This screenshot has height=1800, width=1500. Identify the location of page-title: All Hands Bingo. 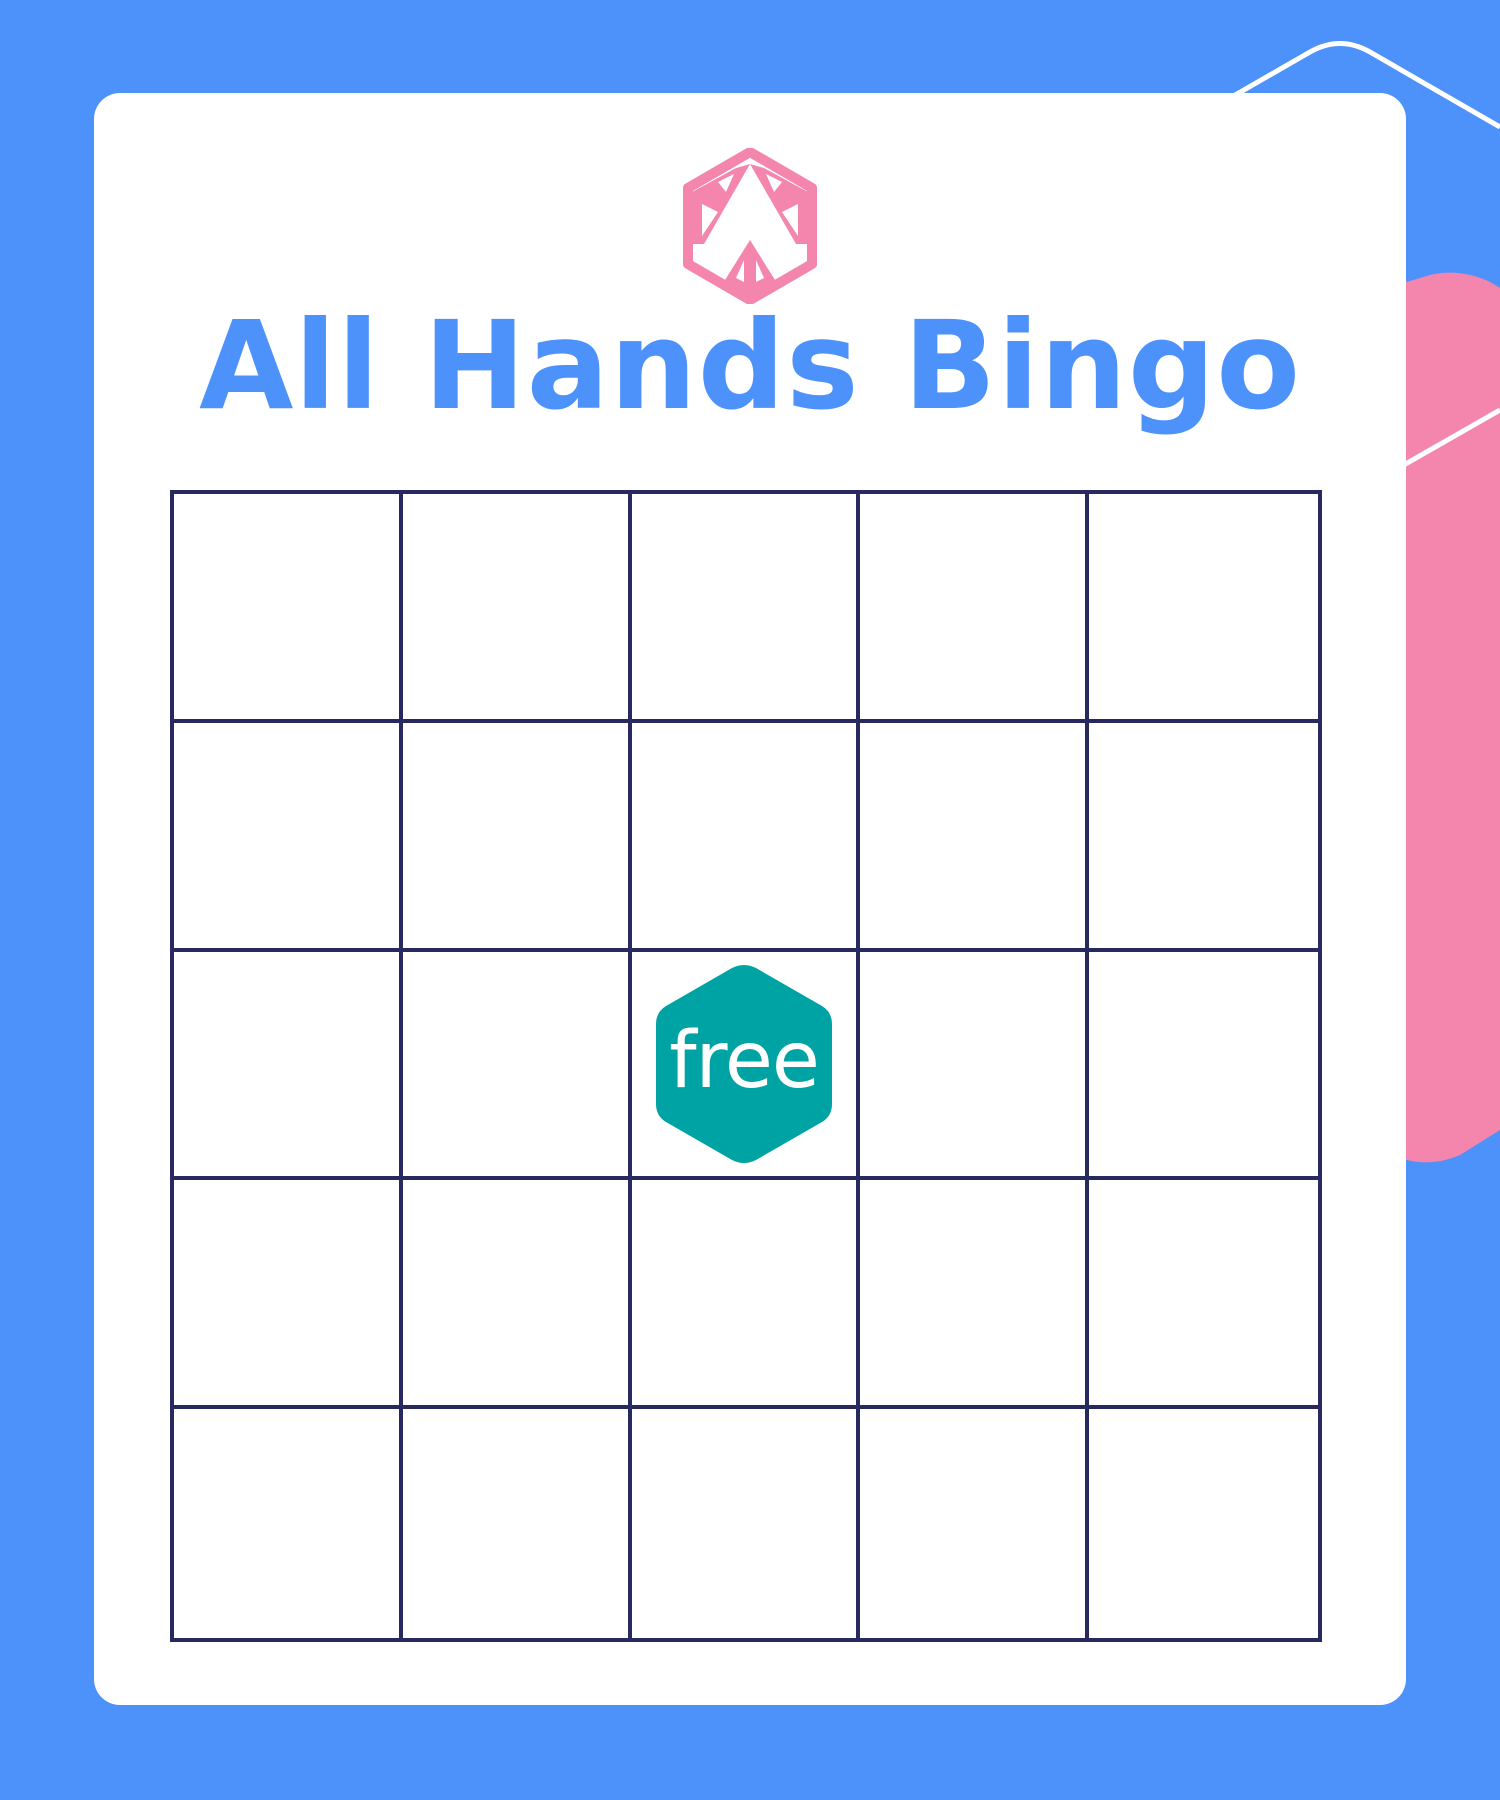
(750, 366).